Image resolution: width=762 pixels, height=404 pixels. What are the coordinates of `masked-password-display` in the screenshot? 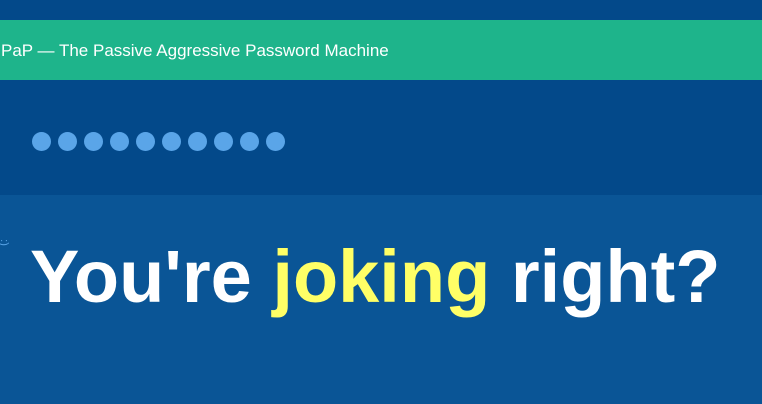 It's located at (158, 141).